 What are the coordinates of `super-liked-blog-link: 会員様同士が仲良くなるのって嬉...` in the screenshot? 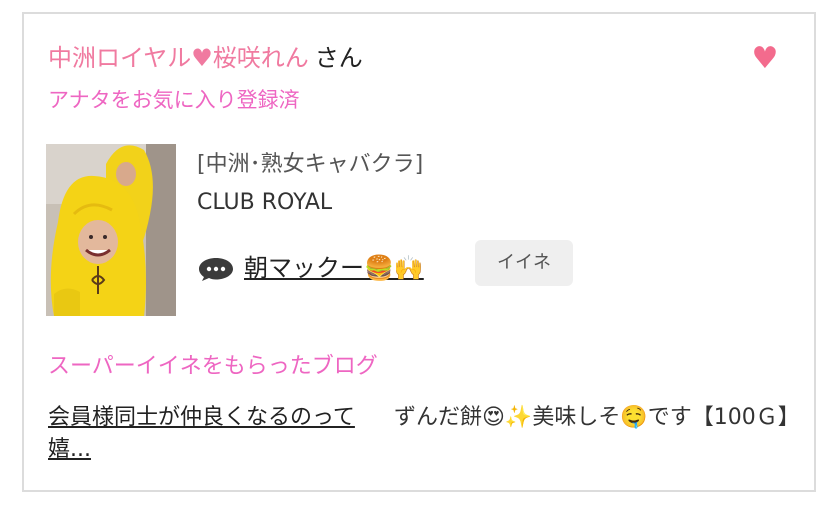 It's located at (217, 434).